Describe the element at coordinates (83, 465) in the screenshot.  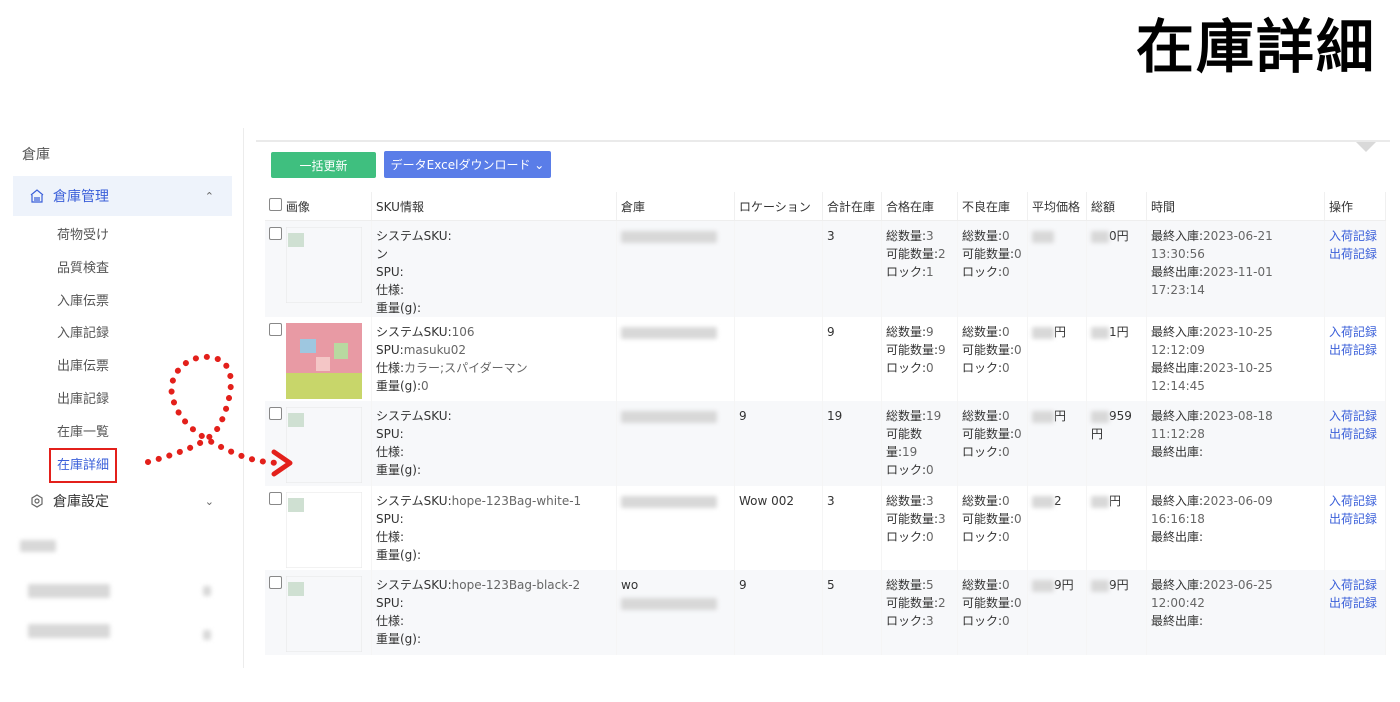
I see `sidebar-item-inventory-detail: 在庫詳細` at that location.